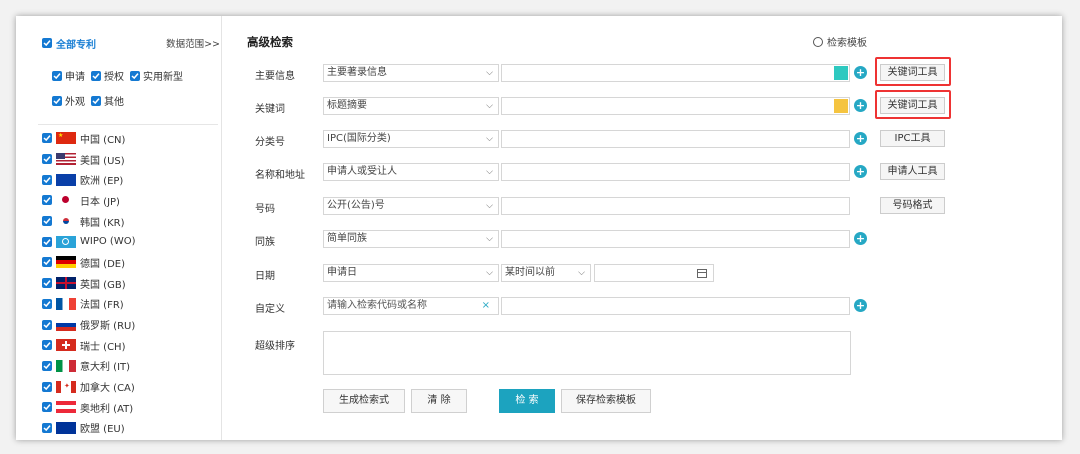 This screenshot has width=1080, height=454. I want to click on country-label: 英国 (GB), so click(103, 285).